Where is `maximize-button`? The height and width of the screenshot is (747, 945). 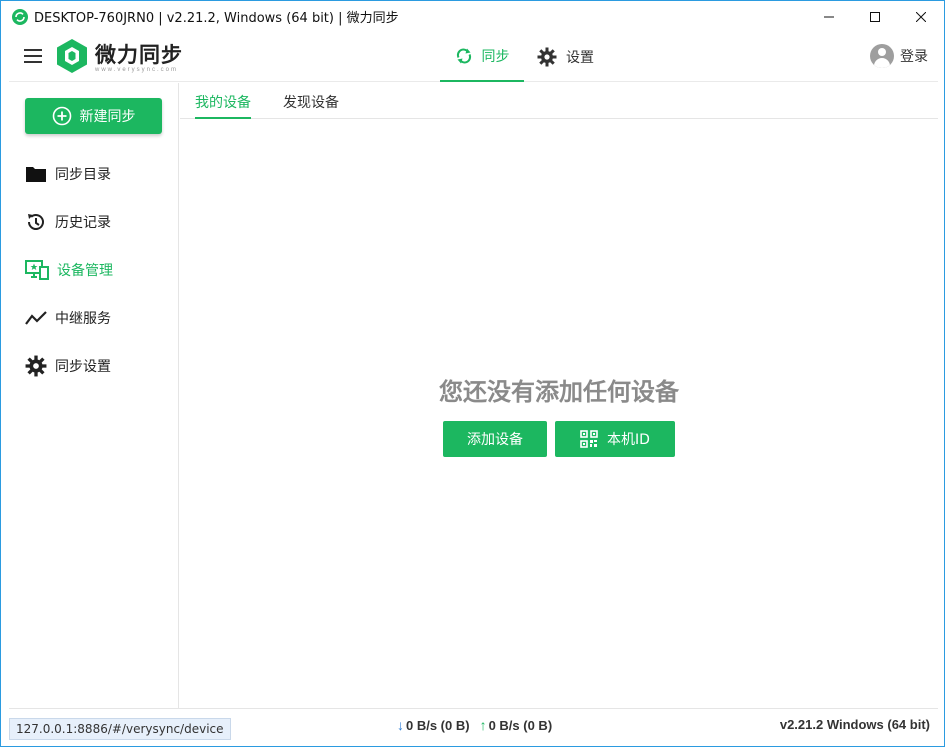
maximize-button is located at coordinates (875, 16).